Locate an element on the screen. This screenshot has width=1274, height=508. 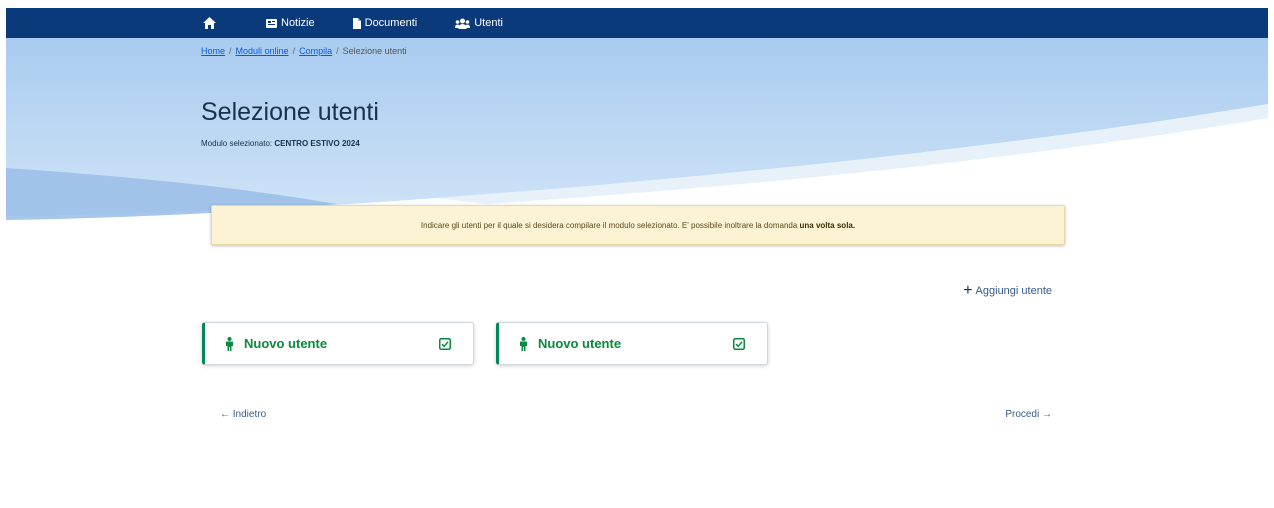
proceed-link: Procedi → is located at coordinates (1028, 414).